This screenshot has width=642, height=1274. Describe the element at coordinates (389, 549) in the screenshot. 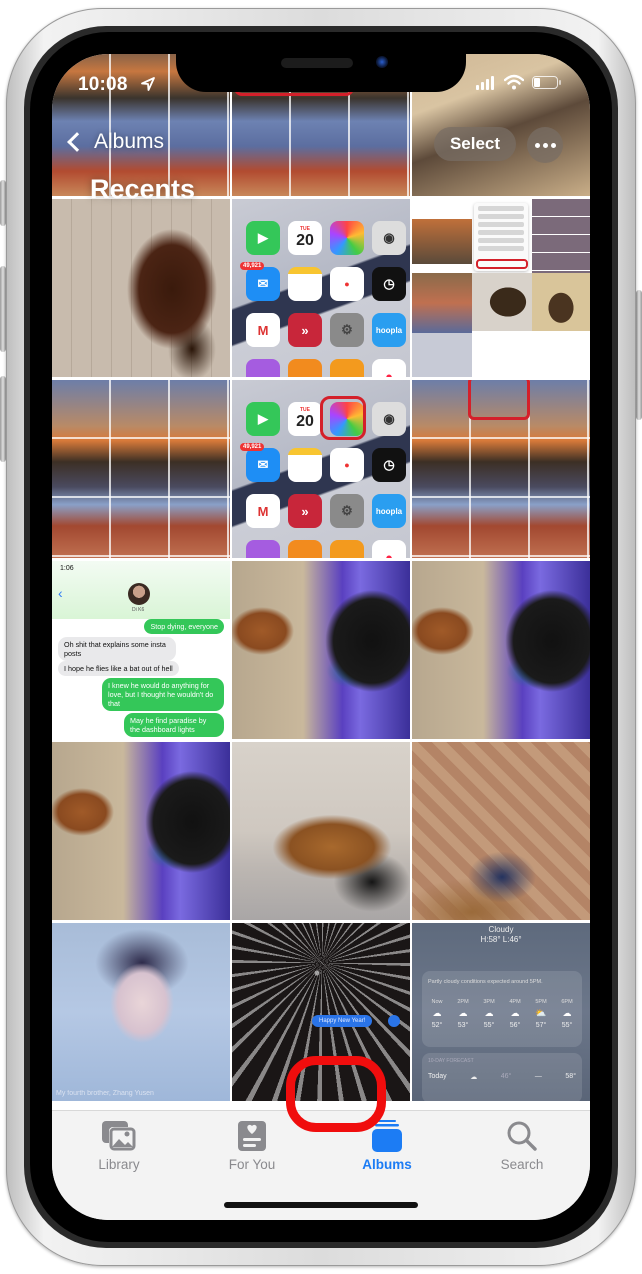

I see `reddit-app-icon: ●` at that location.